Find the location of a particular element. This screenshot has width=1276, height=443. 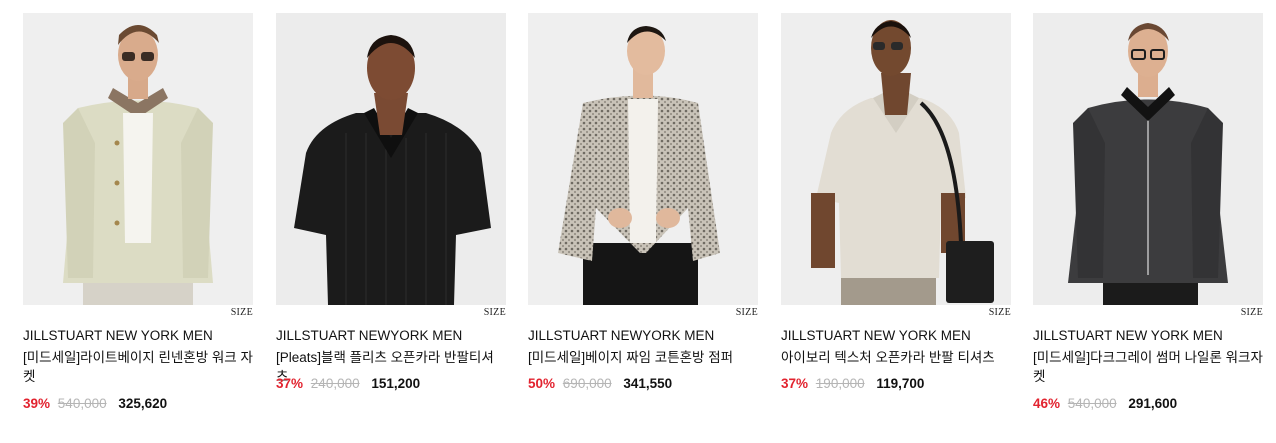

price-row: 37% 190,000 119,700 is located at coordinates (852, 383).